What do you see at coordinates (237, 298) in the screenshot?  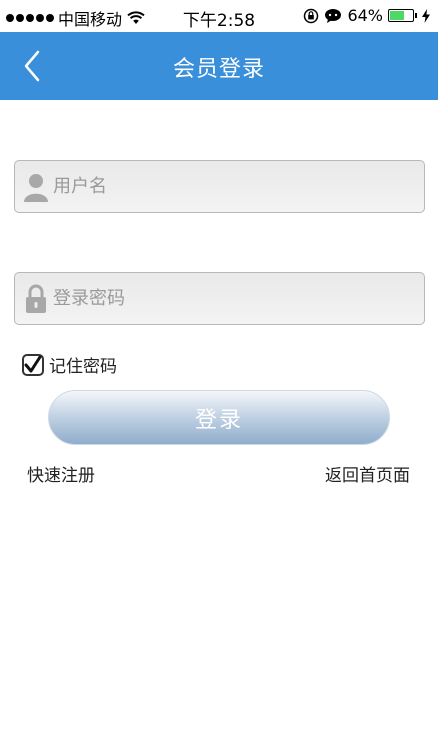 I see `password-input` at bounding box center [237, 298].